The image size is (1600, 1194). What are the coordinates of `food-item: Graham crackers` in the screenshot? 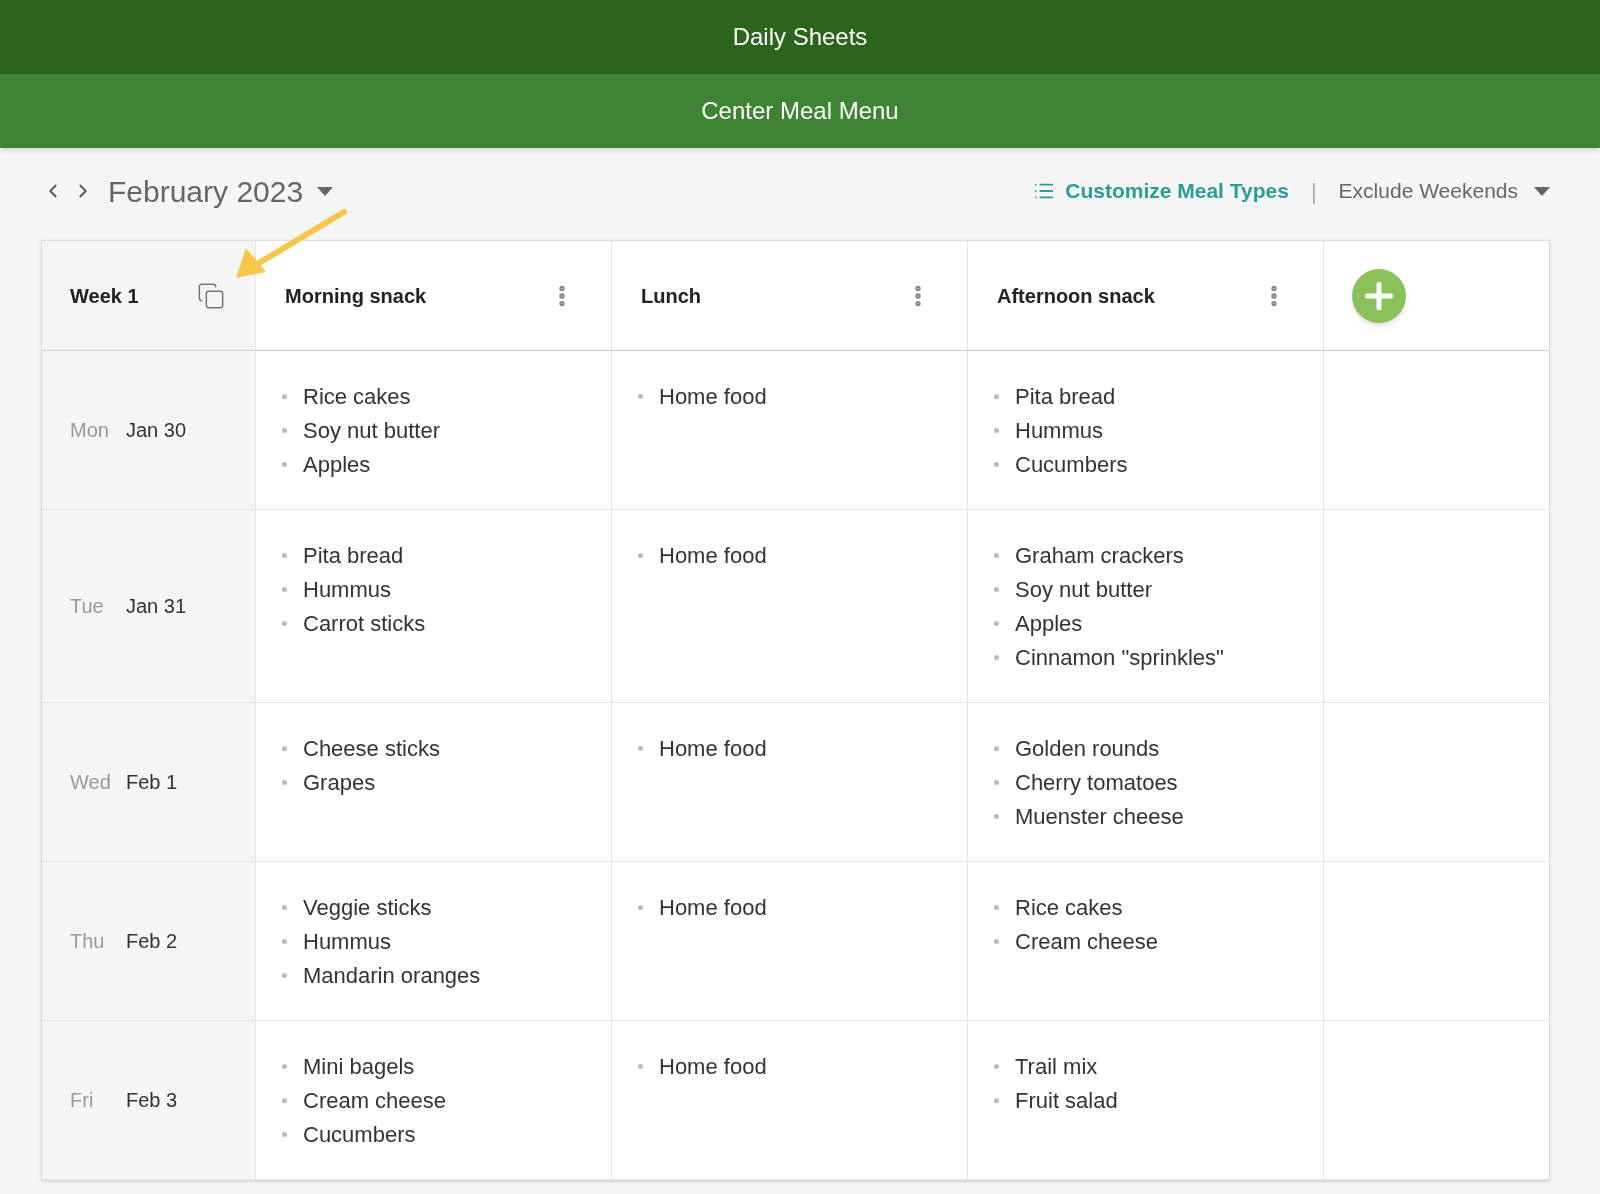 It's located at (1099, 555).